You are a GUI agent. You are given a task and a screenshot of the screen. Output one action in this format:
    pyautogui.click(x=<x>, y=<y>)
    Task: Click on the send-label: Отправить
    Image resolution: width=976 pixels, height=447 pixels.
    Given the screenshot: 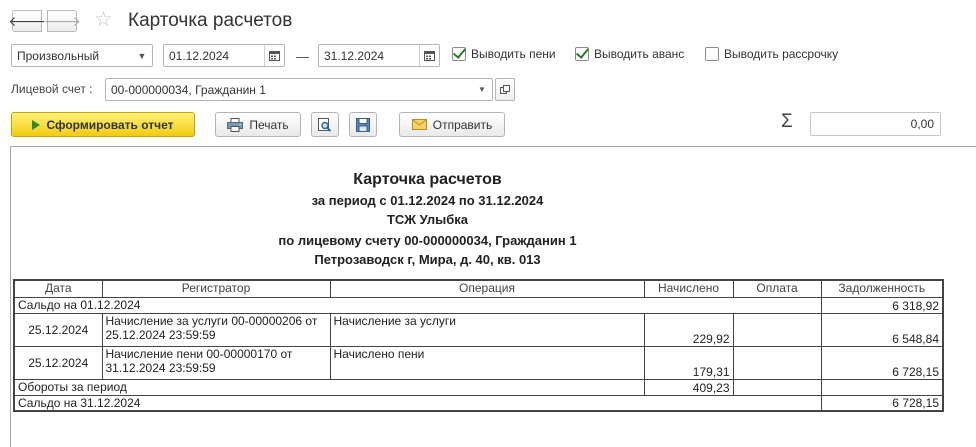 What is the action you would take?
    pyautogui.click(x=462, y=124)
    